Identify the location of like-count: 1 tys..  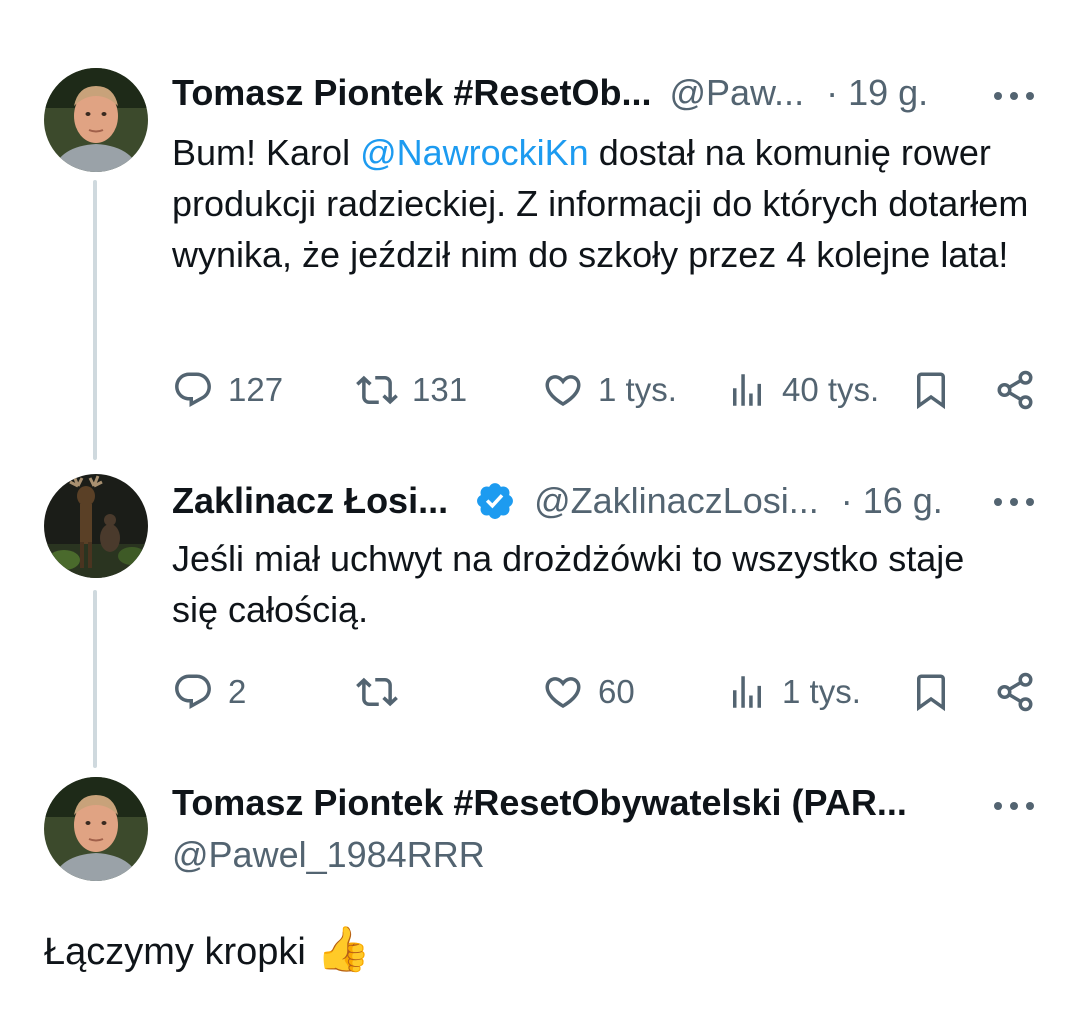
(637, 389).